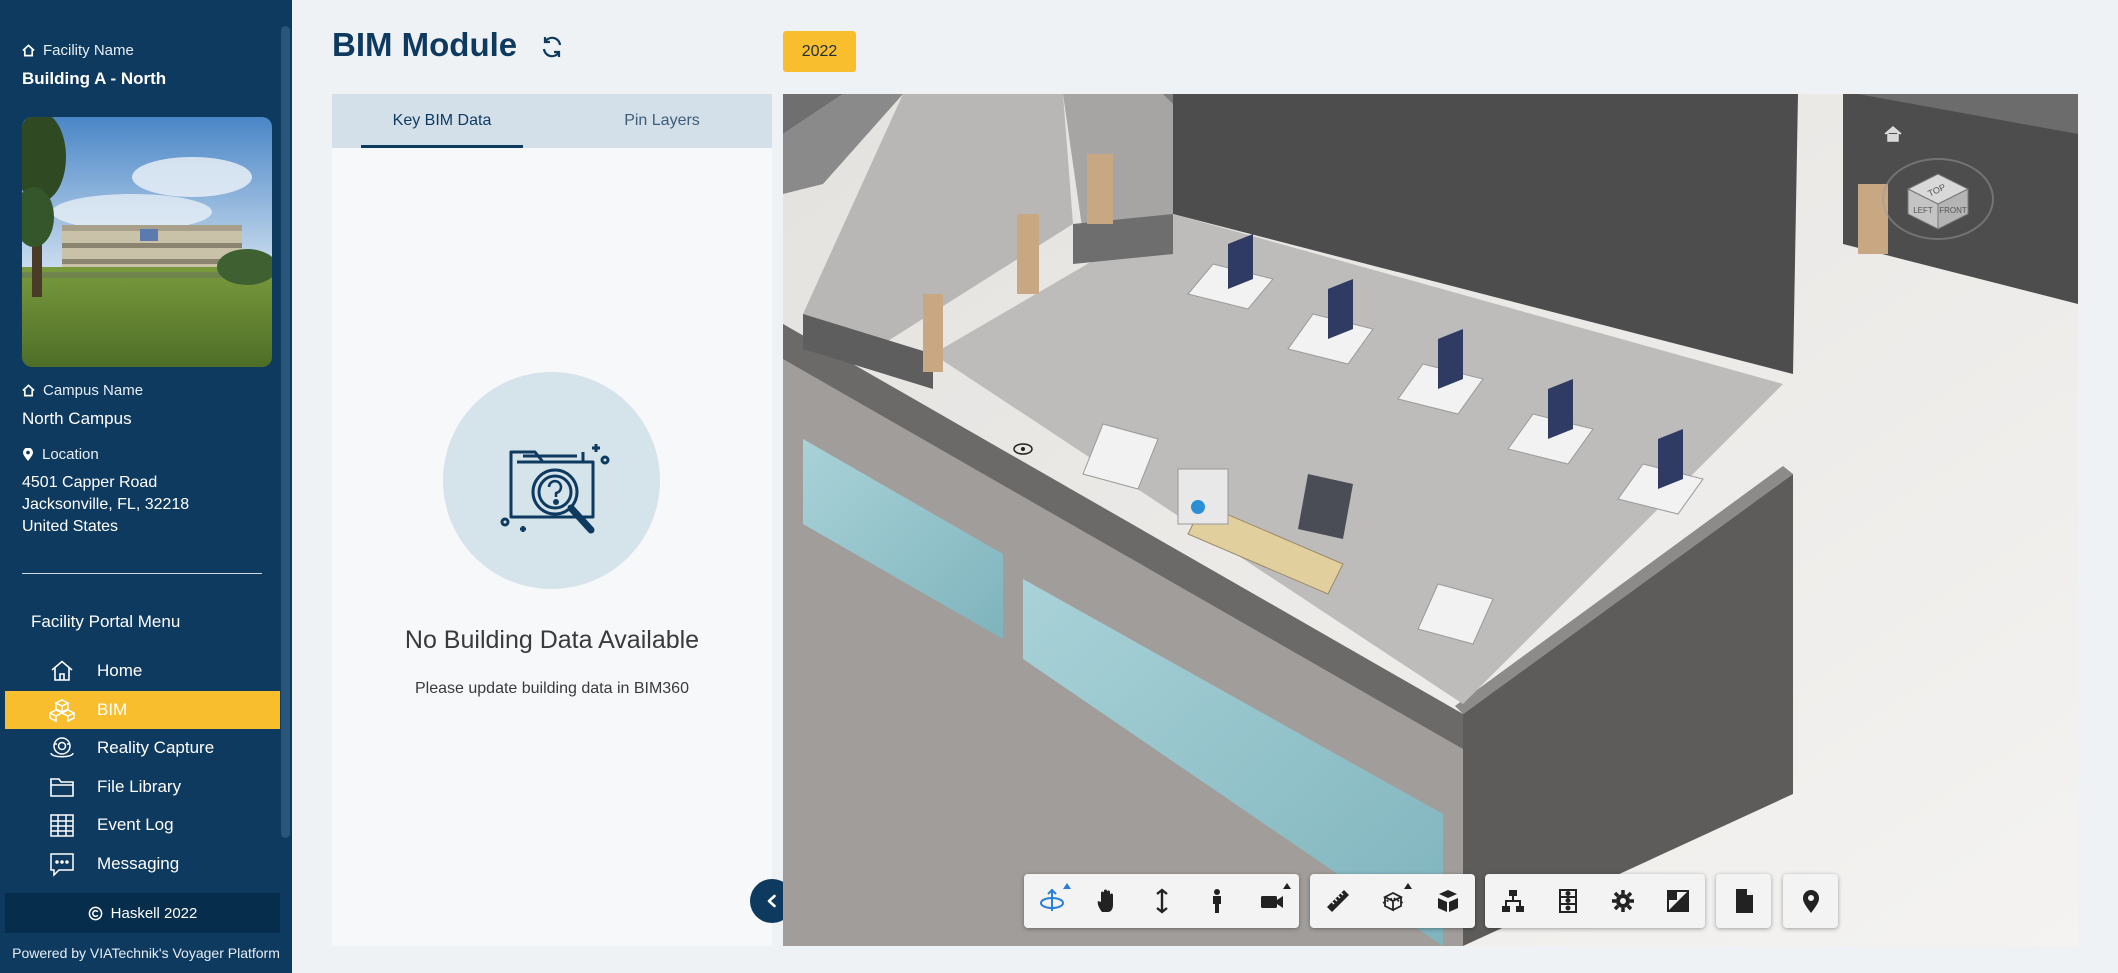 The height and width of the screenshot is (973, 2118). I want to click on menu-item-label: Event Log, so click(135, 825).